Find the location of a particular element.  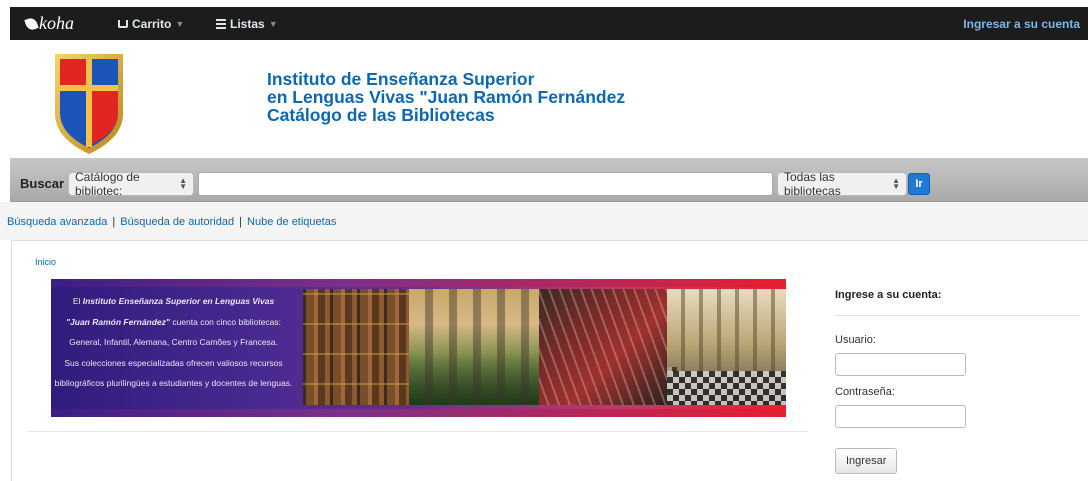

username-field is located at coordinates (900, 364).